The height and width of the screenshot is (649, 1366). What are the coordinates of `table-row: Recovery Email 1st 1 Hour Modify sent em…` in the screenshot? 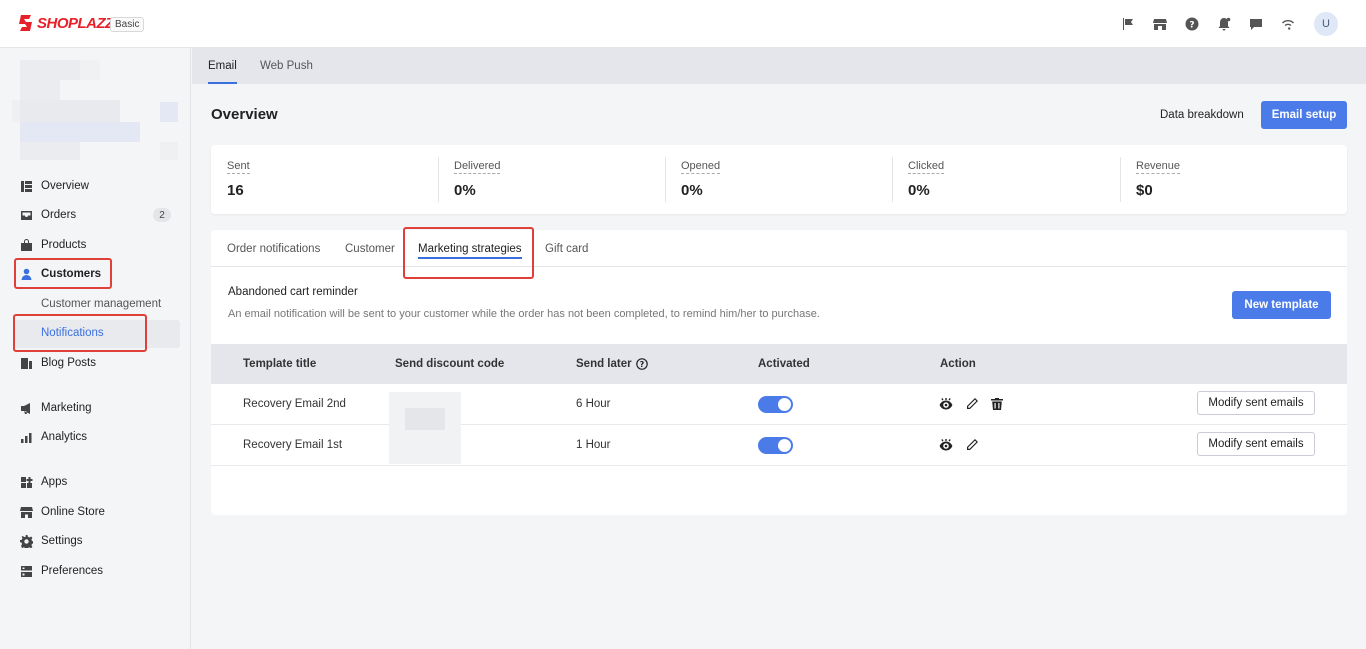 It's located at (779, 445).